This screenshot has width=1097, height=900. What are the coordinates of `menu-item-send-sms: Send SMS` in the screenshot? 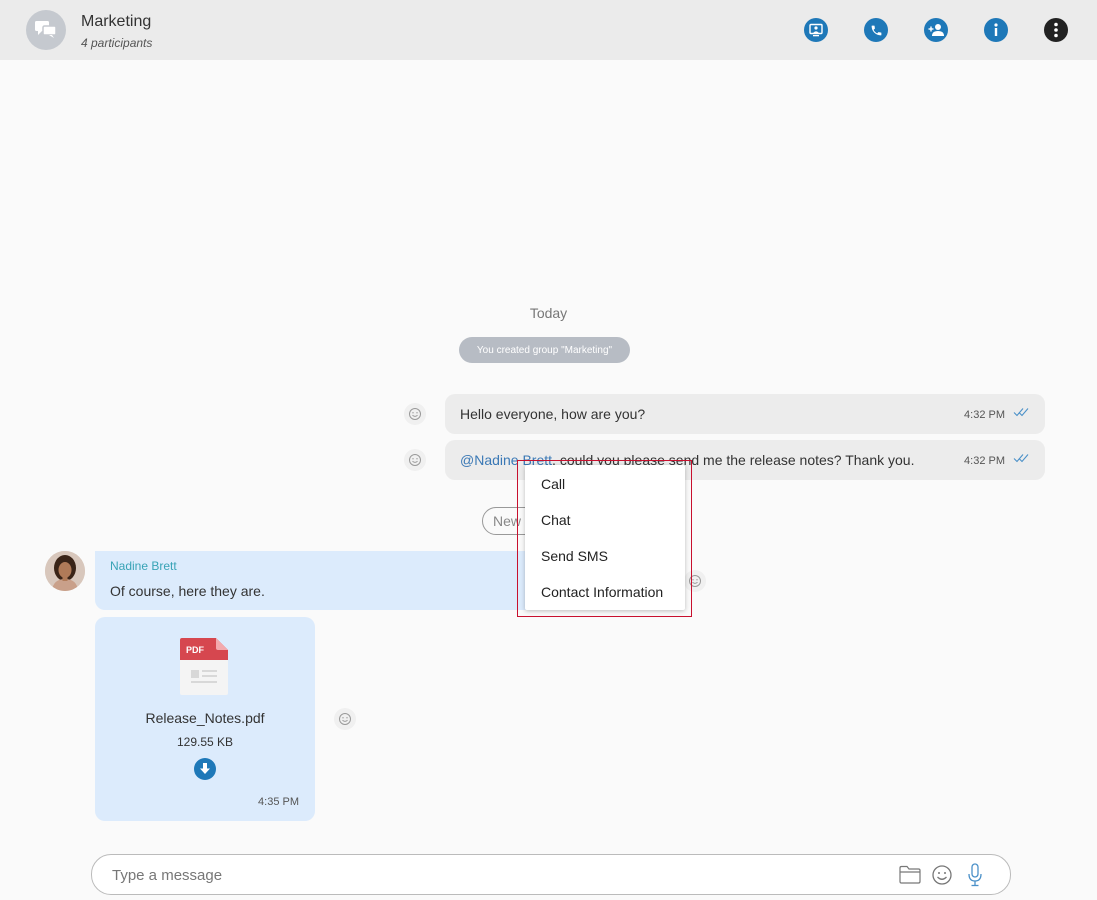 It's located at (574, 556).